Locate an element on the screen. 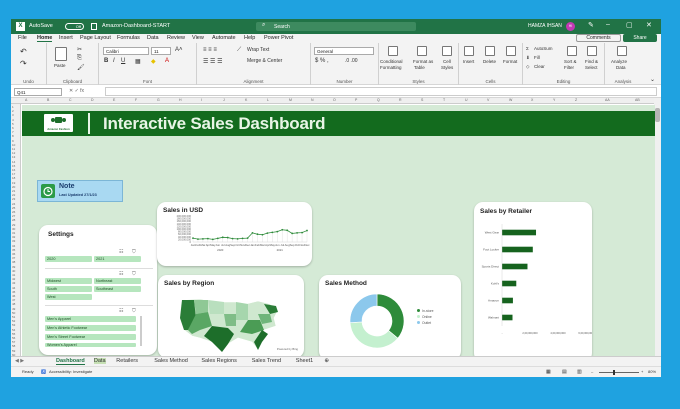 Image resolution: width=680 pixels, height=409 pixels. column-header-x: X is located at coordinates (532, 100).